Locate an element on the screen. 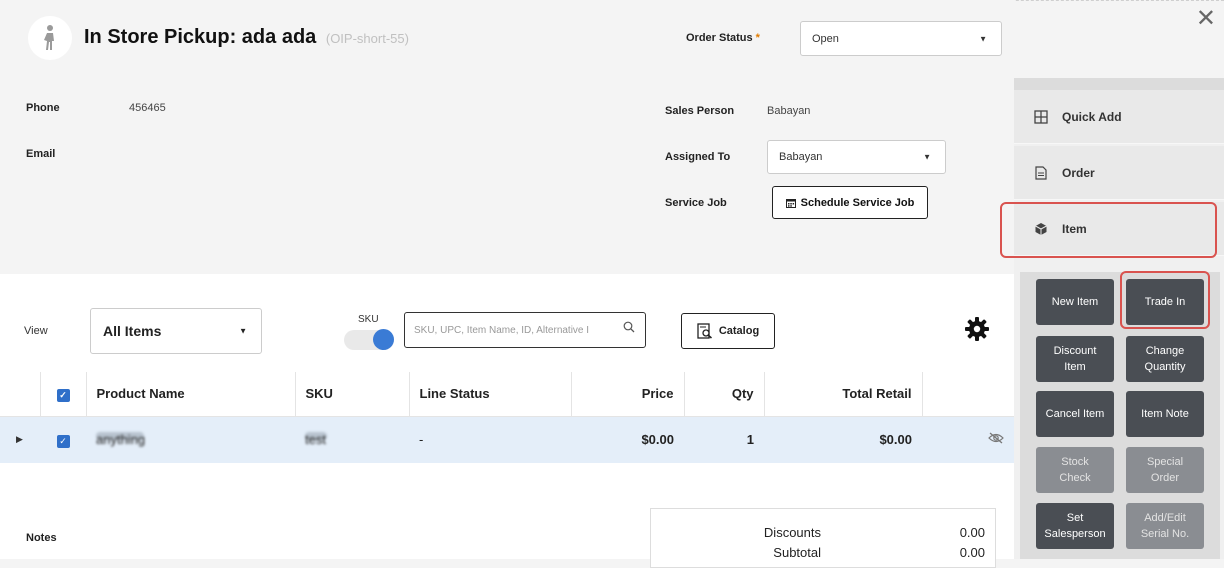 The width and height of the screenshot is (1224, 568). sku-toggle is located at coordinates (369, 339).